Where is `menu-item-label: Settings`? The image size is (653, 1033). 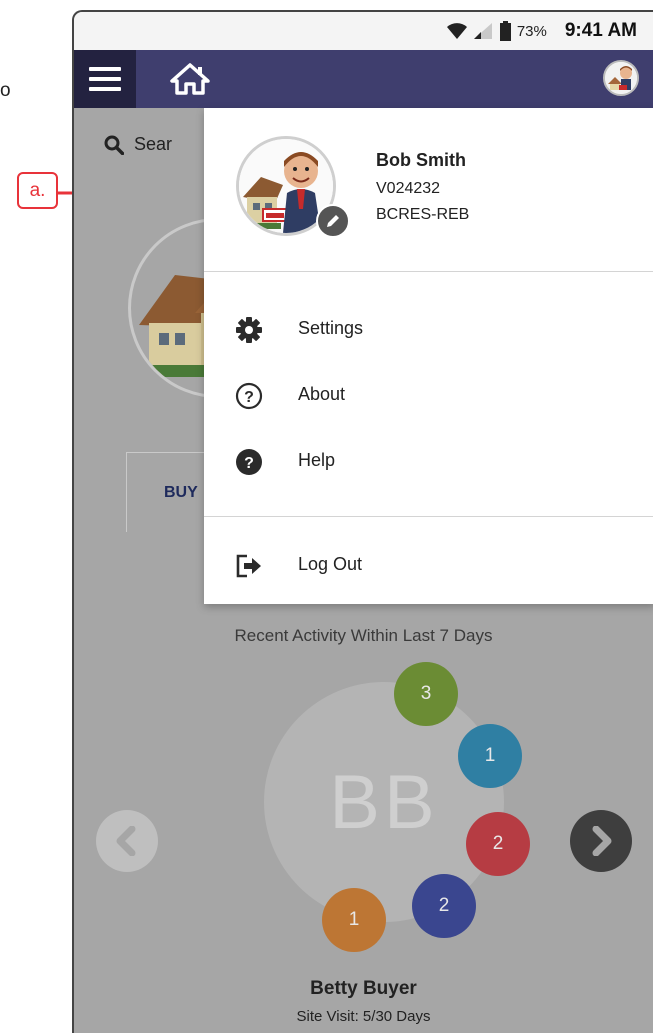
menu-item-label: Settings is located at coordinates (331, 328).